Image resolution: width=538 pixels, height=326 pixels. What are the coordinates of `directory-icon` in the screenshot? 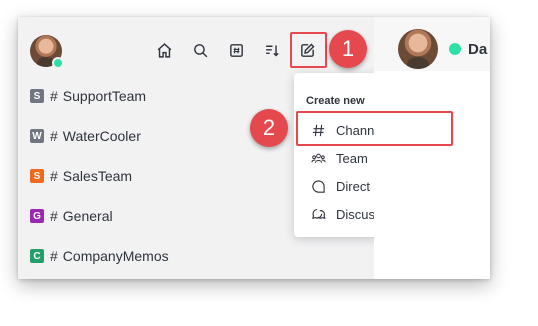 It's located at (236, 50).